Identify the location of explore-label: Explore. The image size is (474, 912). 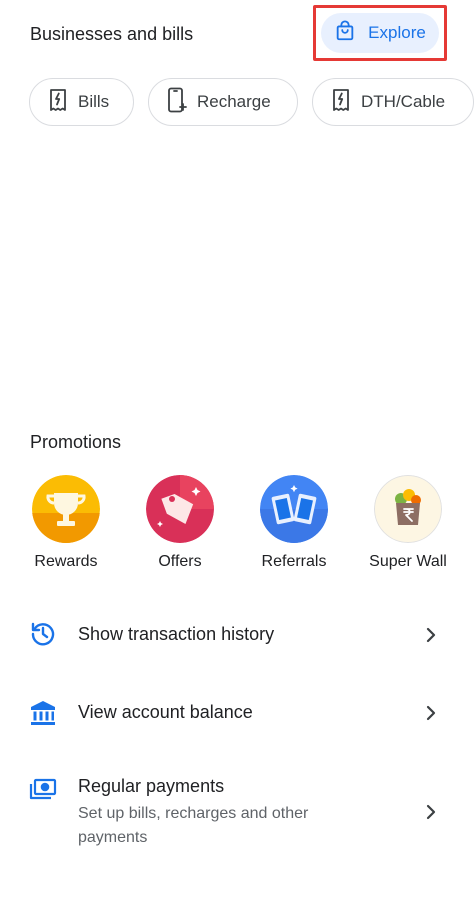
(397, 32).